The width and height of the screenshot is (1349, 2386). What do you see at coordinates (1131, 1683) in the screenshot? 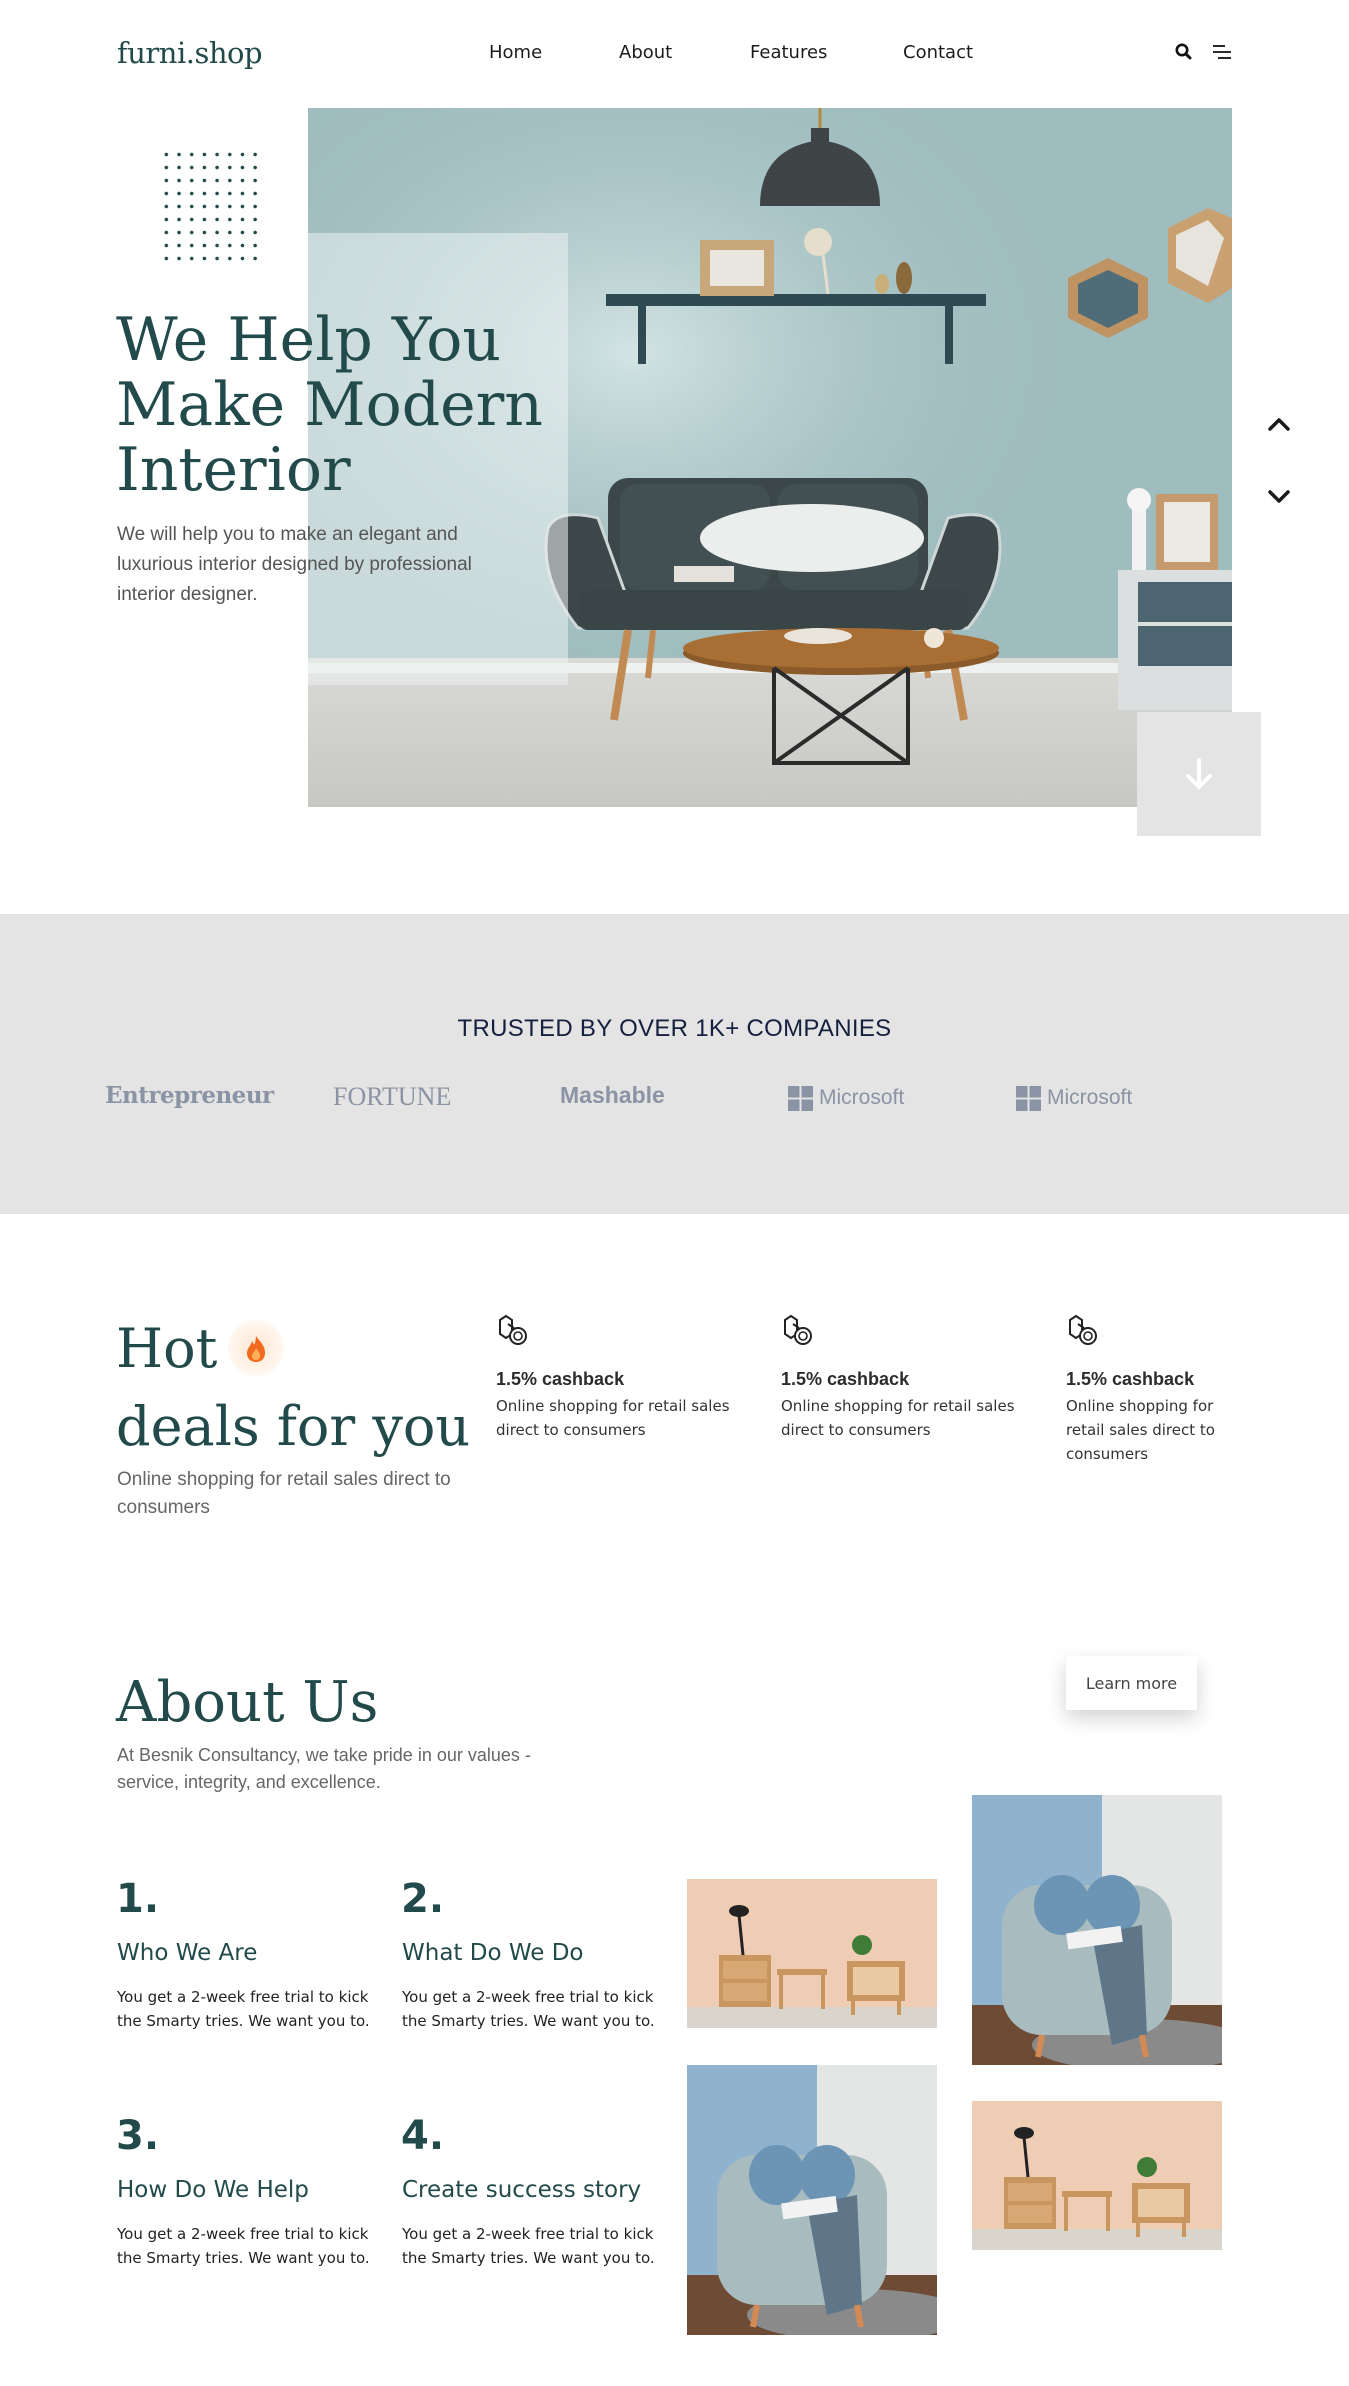
I see `learn-more-button: Learn more` at bounding box center [1131, 1683].